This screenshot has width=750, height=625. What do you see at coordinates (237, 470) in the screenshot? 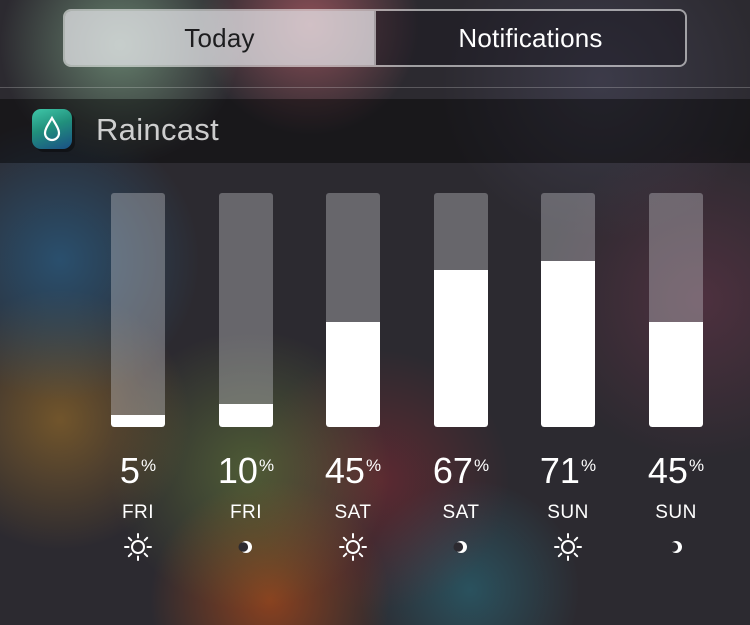
I see `rain-percent-value: 10` at bounding box center [237, 470].